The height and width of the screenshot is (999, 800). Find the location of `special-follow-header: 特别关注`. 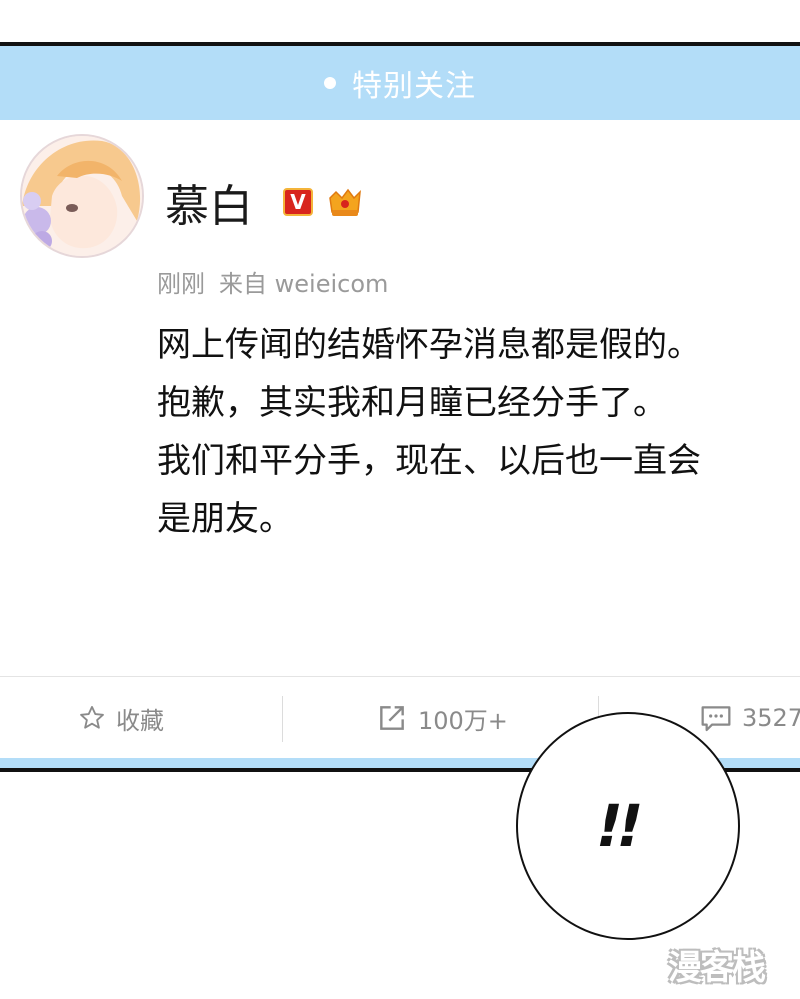

special-follow-header: 特别关注 is located at coordinates (400, 83).